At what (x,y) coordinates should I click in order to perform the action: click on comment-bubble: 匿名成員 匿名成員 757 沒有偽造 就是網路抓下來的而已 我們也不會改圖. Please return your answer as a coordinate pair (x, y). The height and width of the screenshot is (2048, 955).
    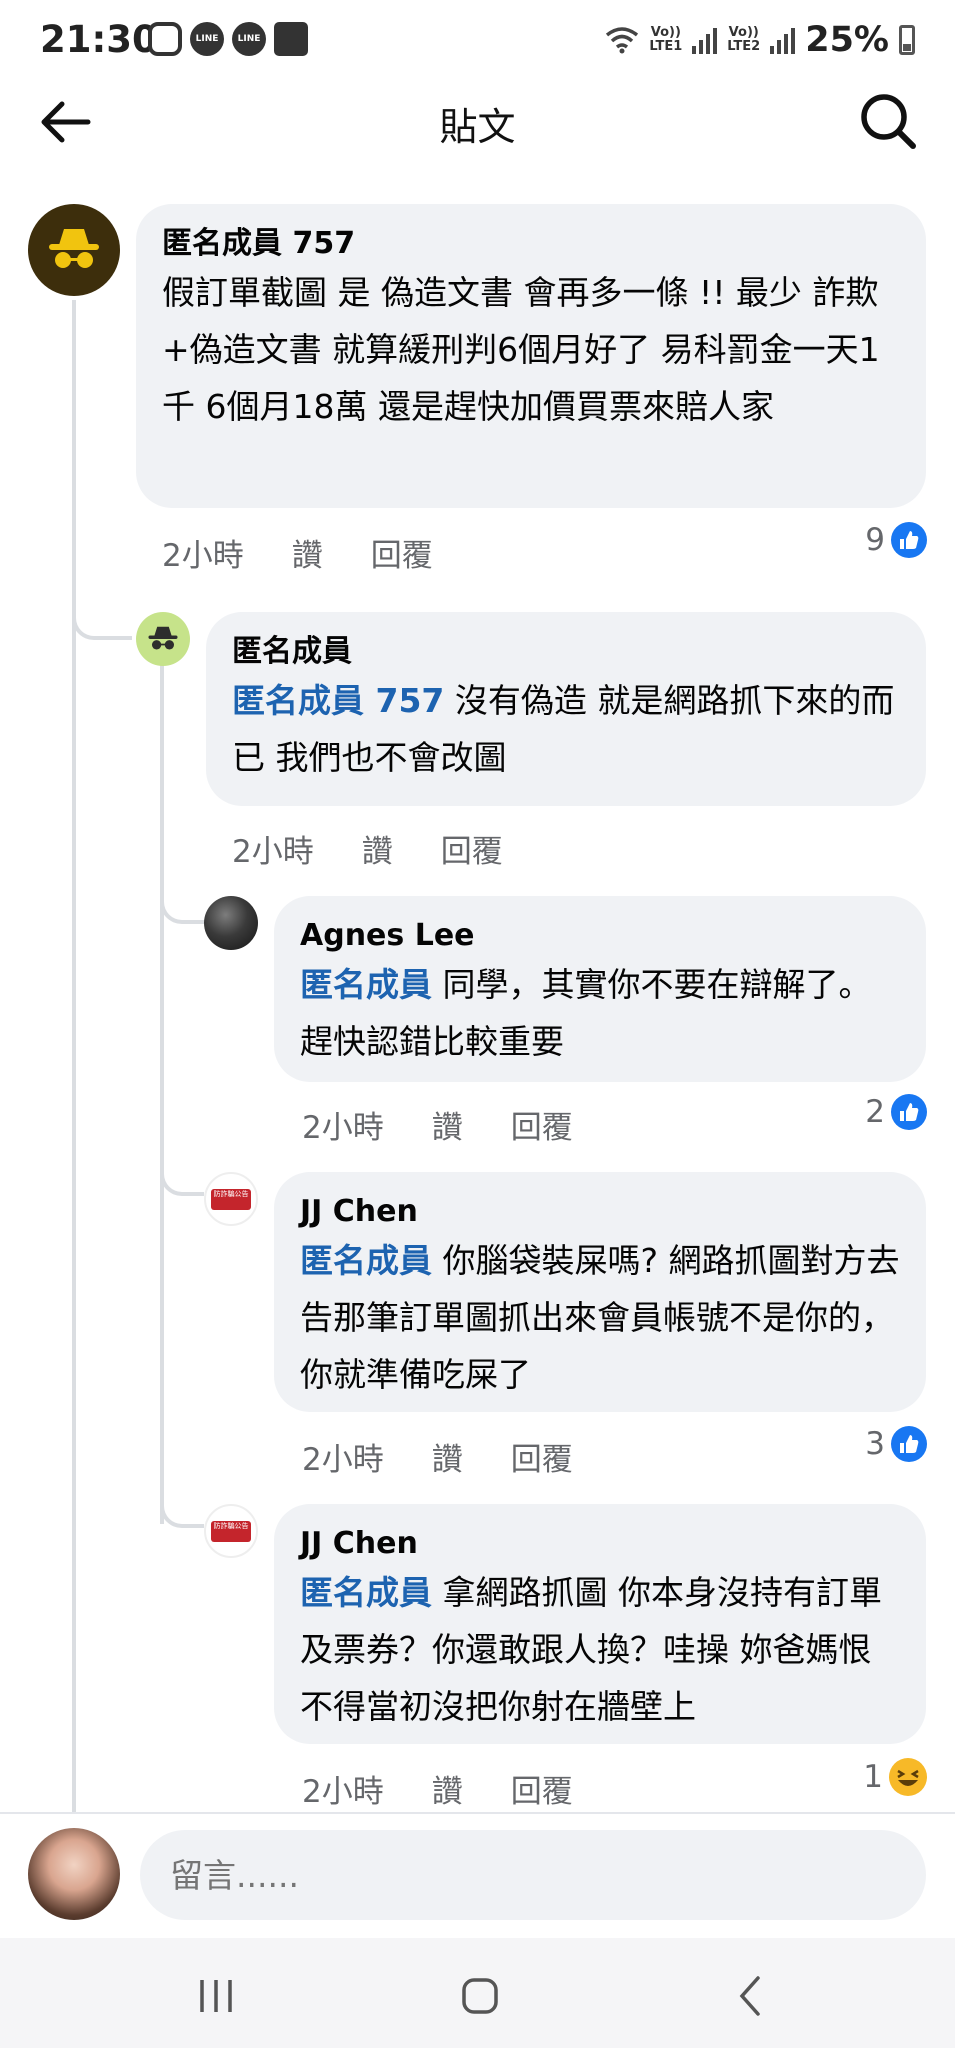
    Looking at the image, I should click on (566, 709).